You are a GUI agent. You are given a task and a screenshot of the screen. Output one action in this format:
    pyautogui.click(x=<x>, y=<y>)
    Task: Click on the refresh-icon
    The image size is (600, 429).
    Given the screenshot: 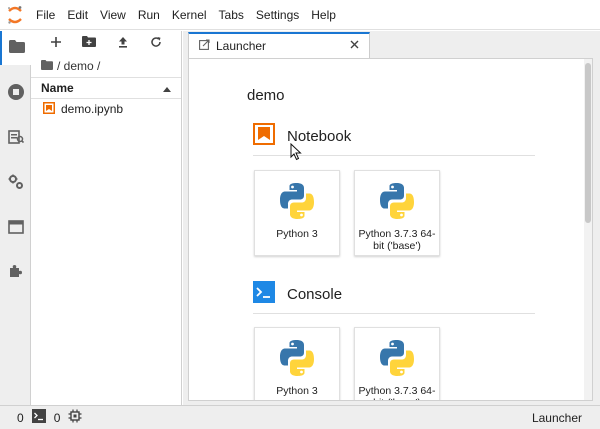 What is the action you would take?
    pyautogui.click(x=156, y=43)
    